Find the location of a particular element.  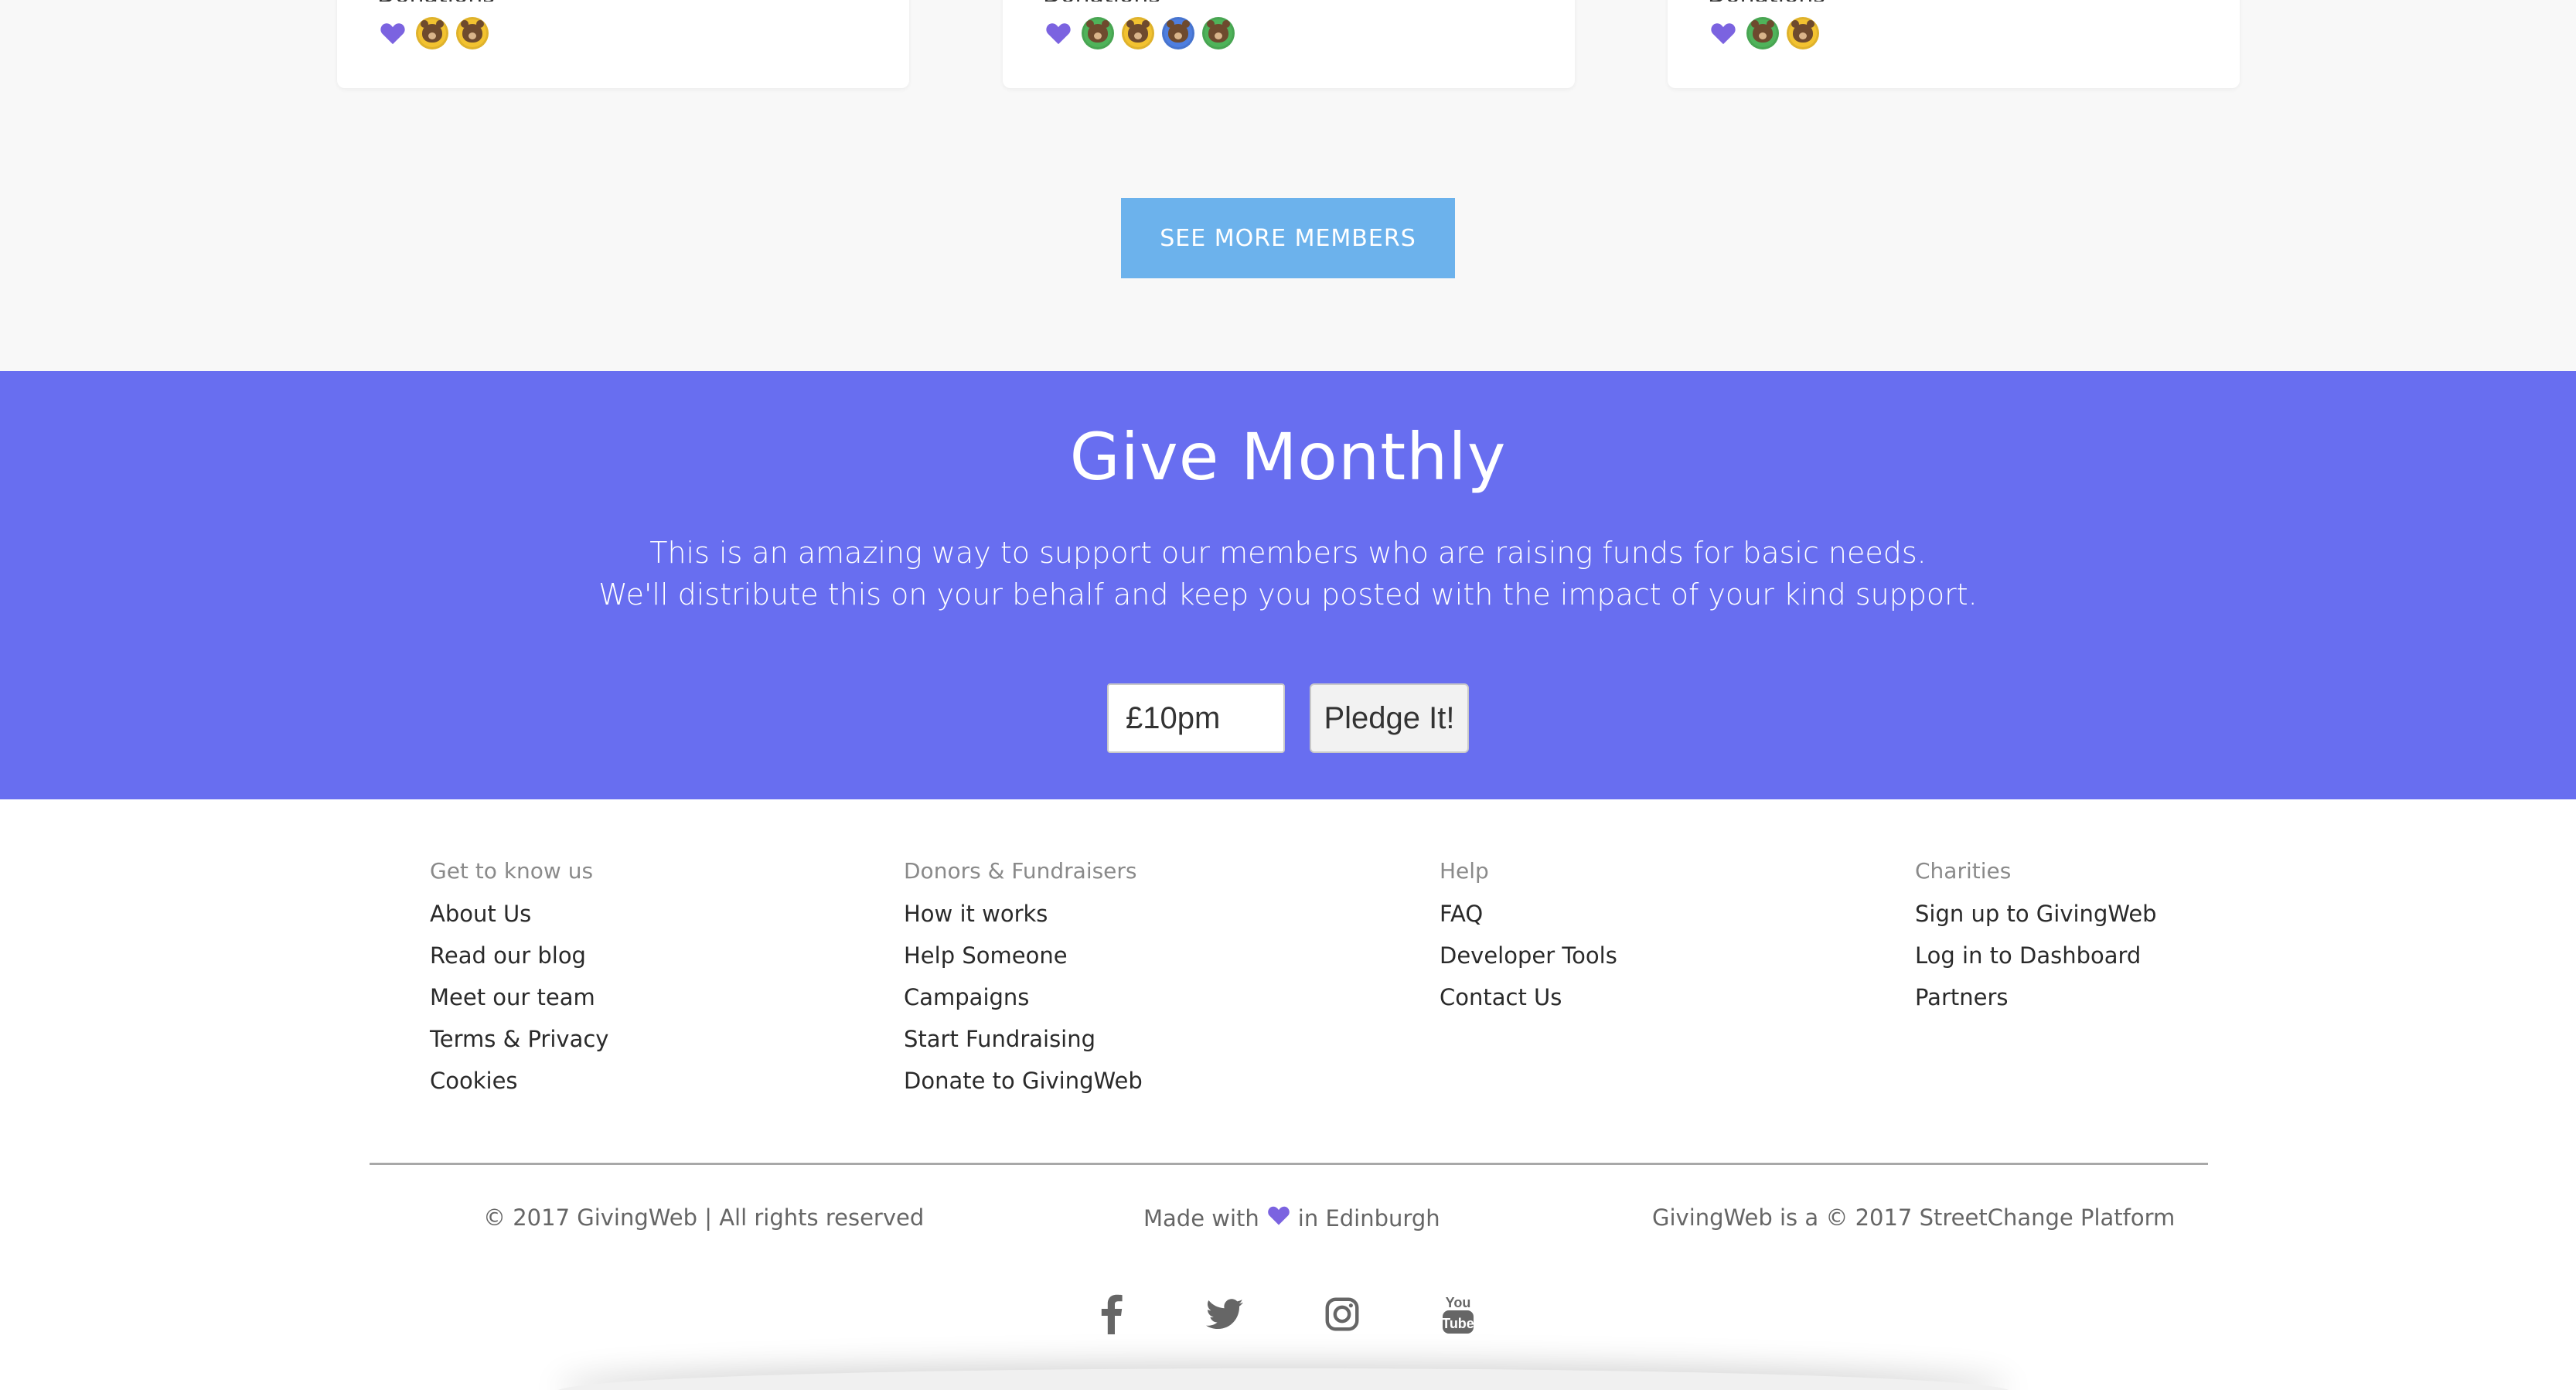

give-monthly-title: Give Monthly is located at coordinates (1288, 457).